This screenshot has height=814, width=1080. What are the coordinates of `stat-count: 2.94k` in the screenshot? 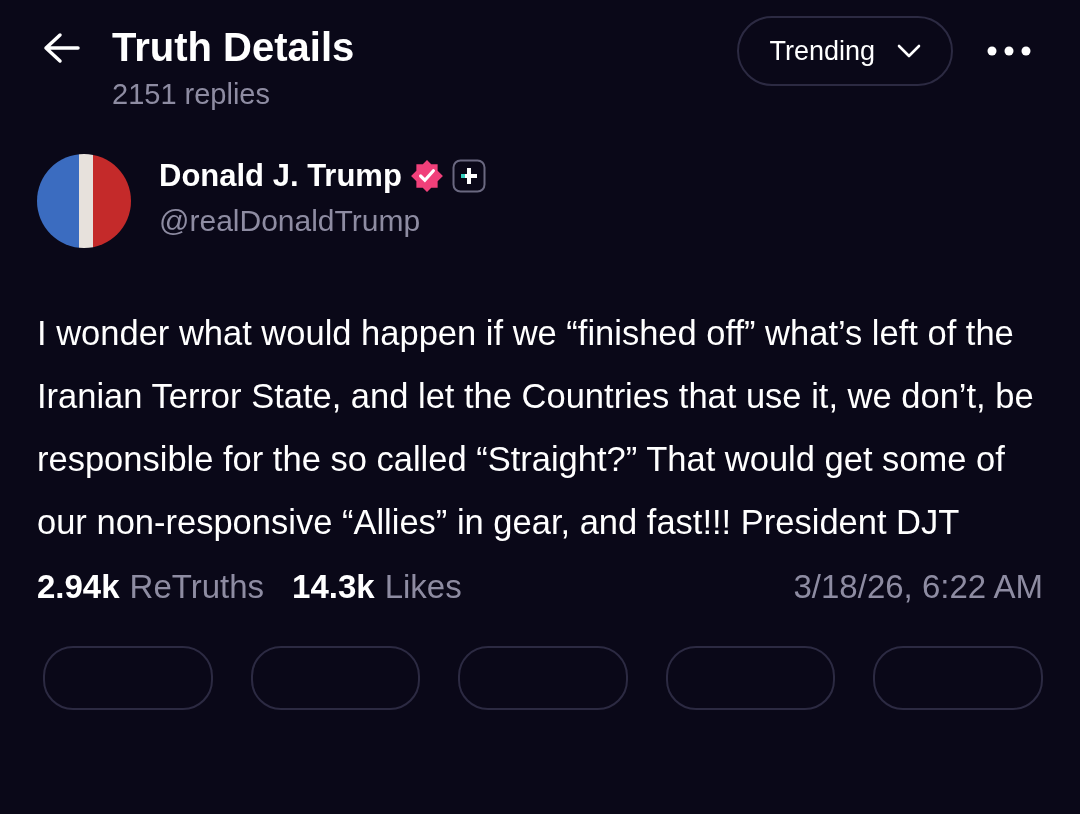 It's located at (78, 587).